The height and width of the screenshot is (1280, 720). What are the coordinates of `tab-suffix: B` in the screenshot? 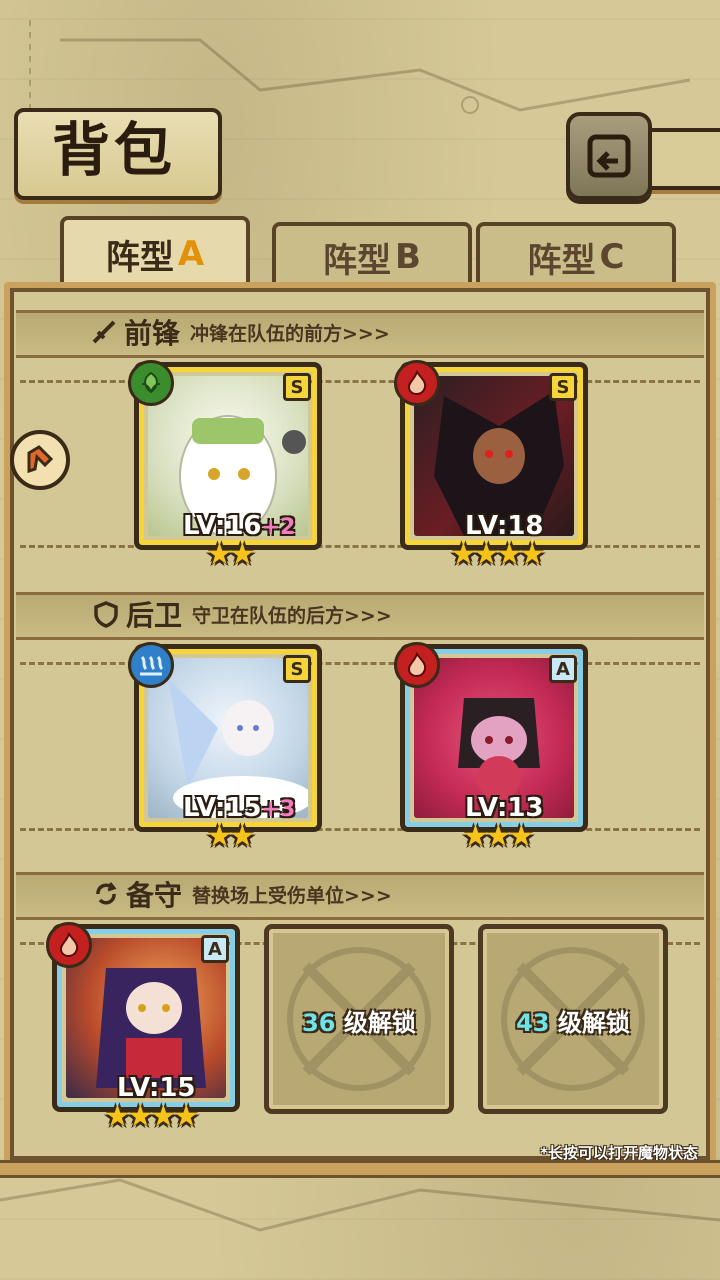 It's located at (408, 257).